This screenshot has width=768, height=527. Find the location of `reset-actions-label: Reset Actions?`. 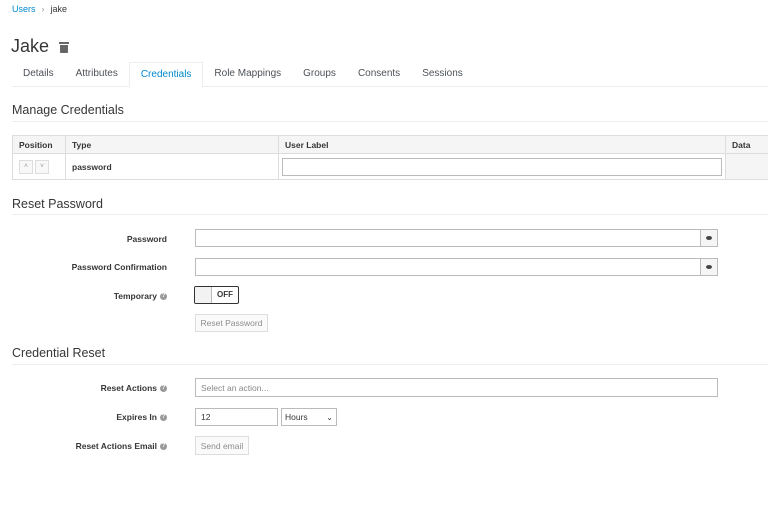

reset-actions-label: Reset Actions? is located at coordinates (87, 388).